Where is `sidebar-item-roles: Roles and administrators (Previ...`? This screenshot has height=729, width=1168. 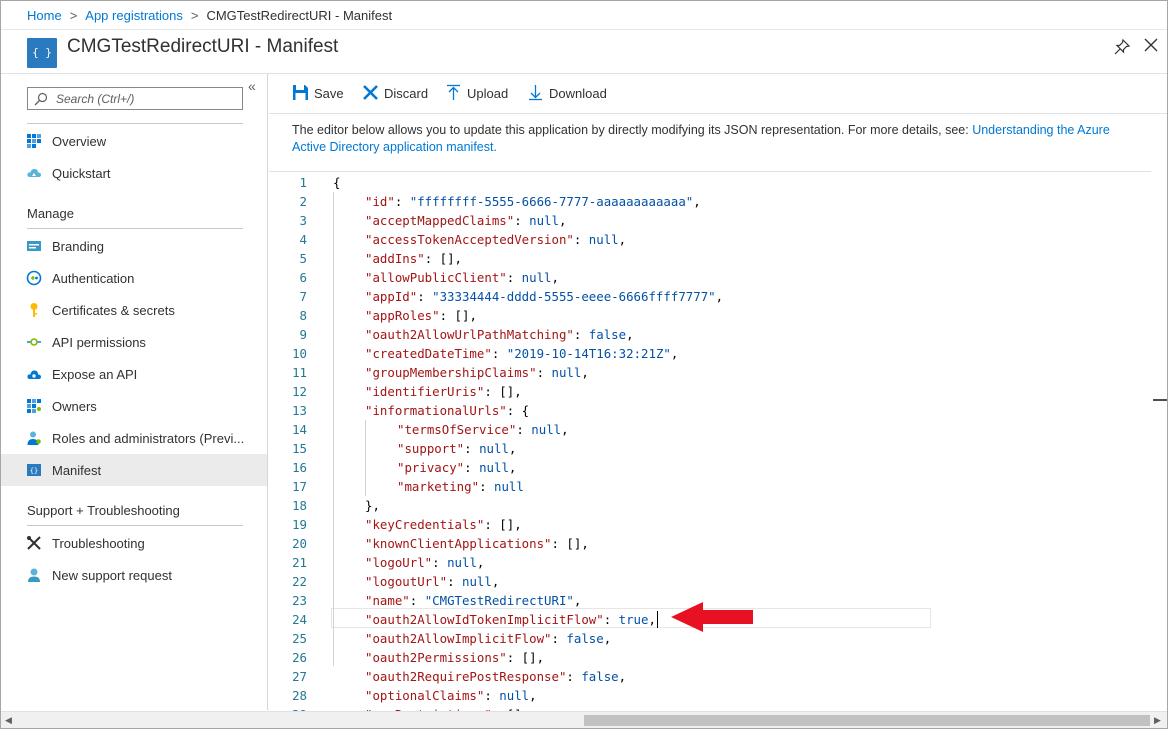 sidebar-item-roles: Roles and administrators (Previ... is located at coordinates (134, 438).